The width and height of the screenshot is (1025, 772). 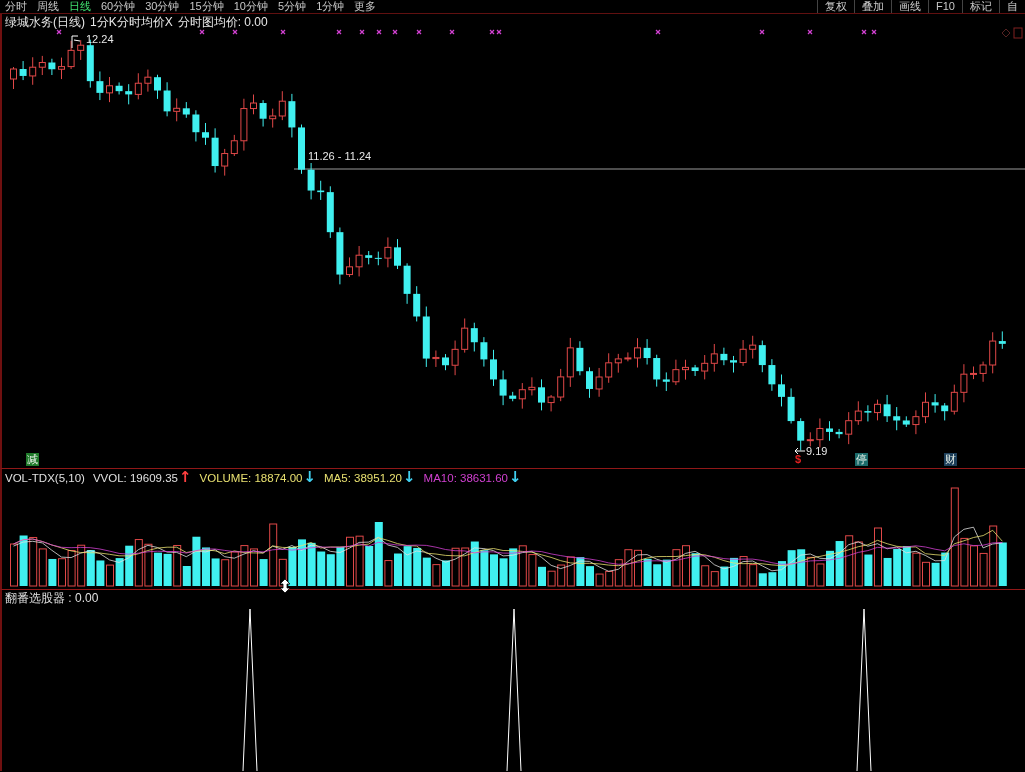 What do you see at coordinates (873, 6) in the screenshot?
I see `toolbar-button: 叠加` at bounding box center [873, 6].